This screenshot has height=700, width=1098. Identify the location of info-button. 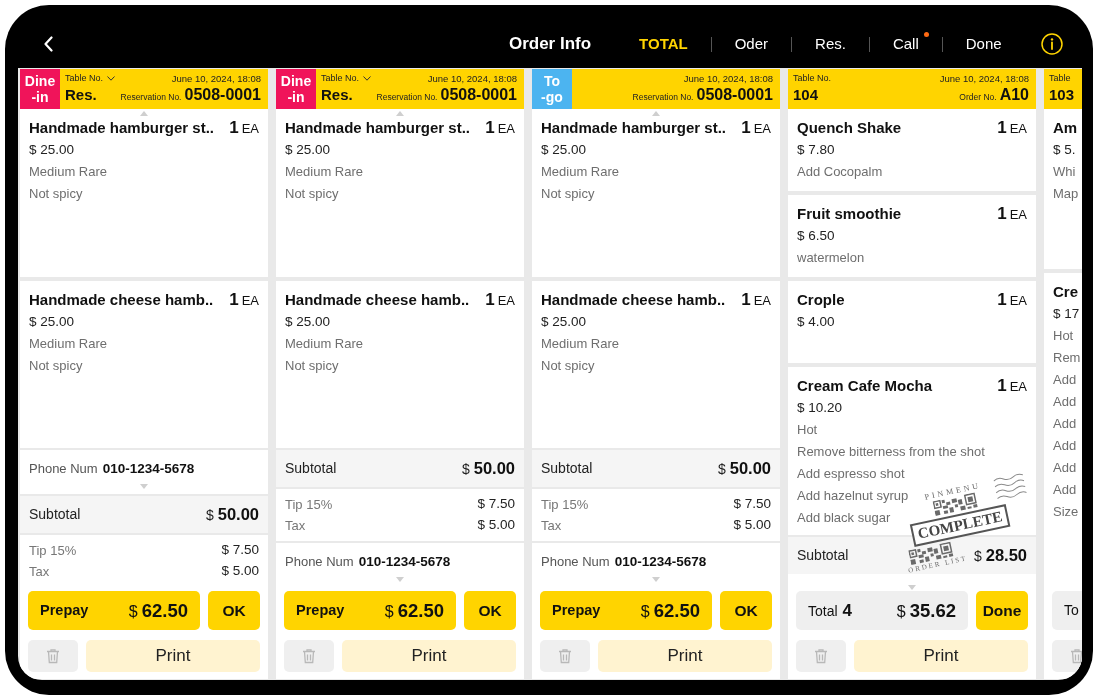
(1051, 44).